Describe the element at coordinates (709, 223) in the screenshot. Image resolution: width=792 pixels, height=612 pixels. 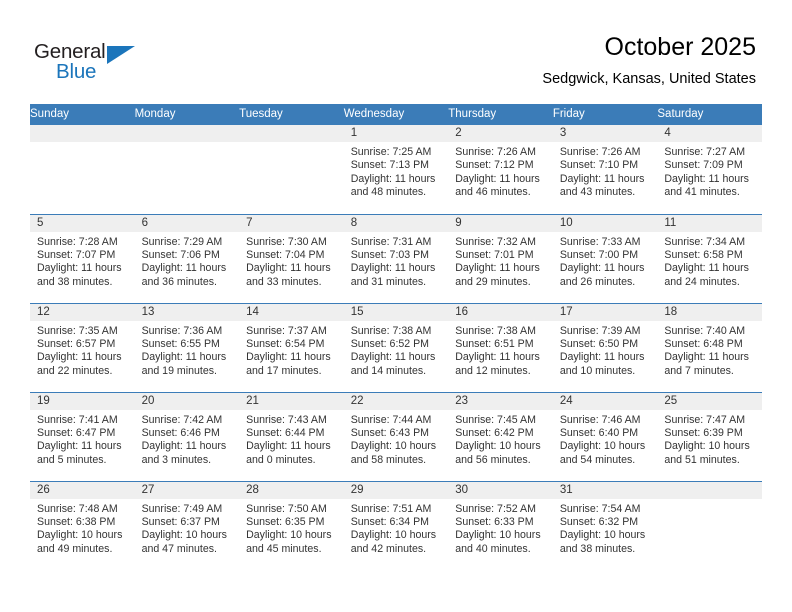
I see `day-number: 11` at that location.